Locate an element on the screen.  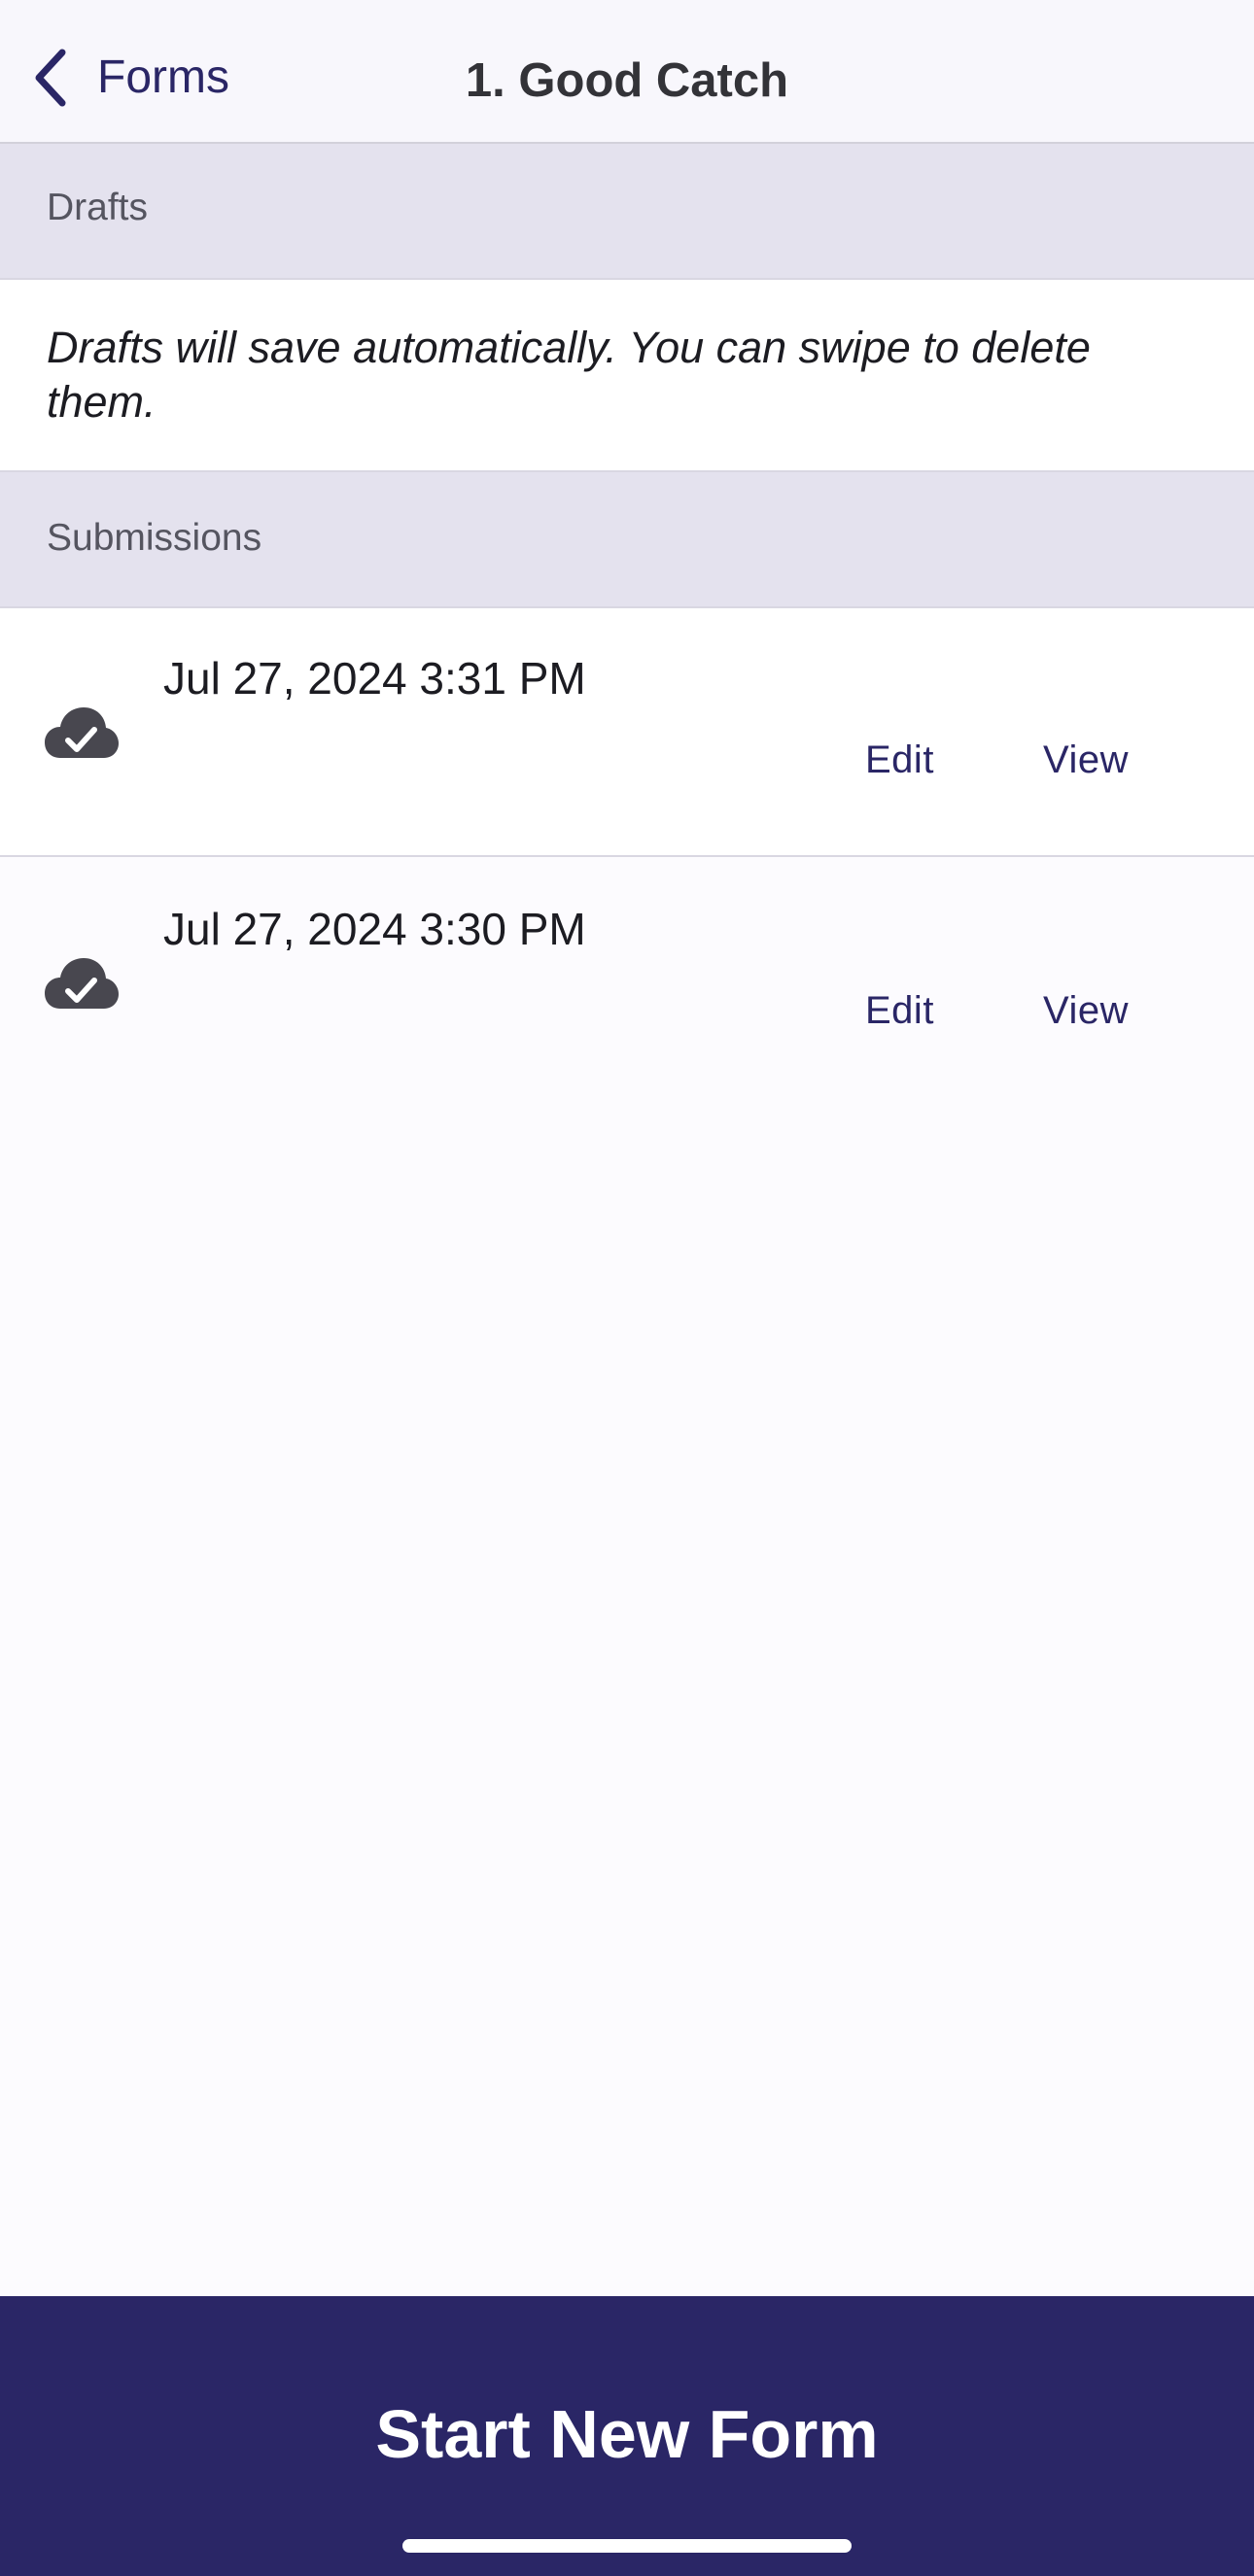
start-new-form-label: Start New Form is located at coordinates (627, 2434).